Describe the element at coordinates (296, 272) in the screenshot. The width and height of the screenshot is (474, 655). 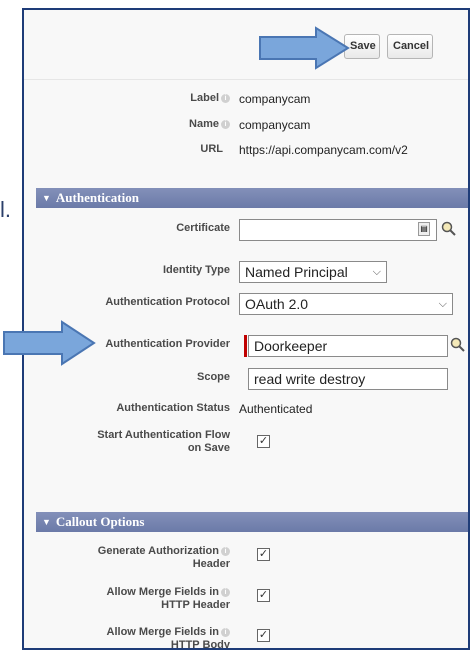
I see `identity-type-selected: Named Principal` at that location.